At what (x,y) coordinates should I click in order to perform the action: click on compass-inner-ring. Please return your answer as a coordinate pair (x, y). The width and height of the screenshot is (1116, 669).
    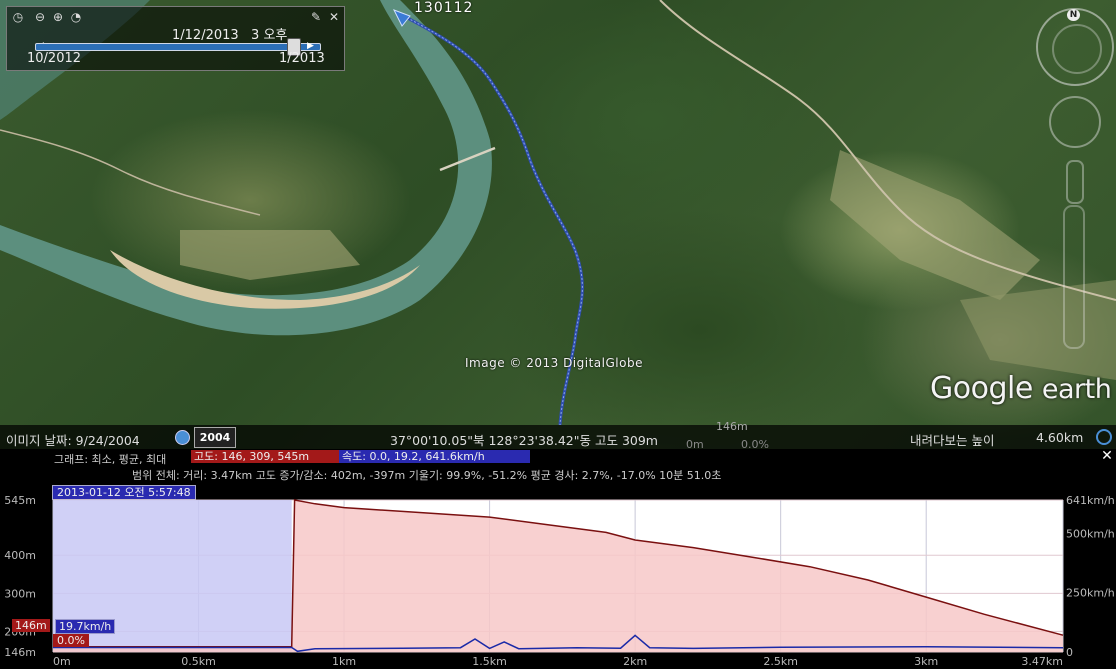
    Looking at the image, I should click on (1077, 49).